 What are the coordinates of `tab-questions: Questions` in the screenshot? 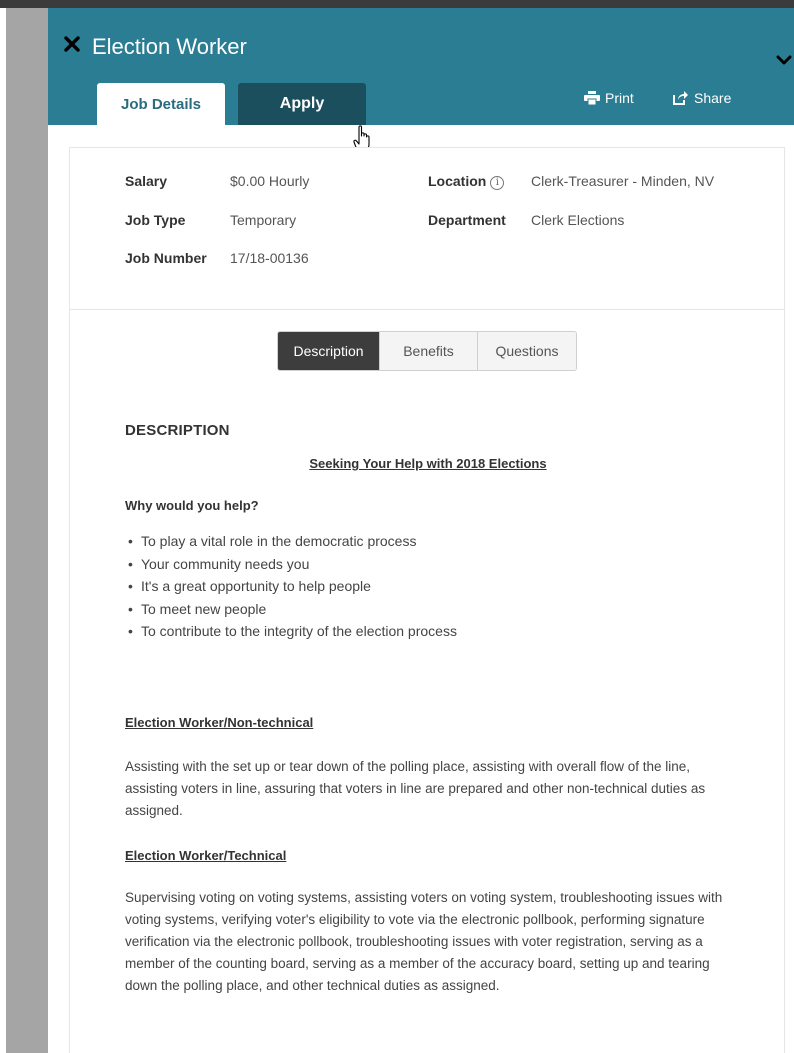 It's located at (526, 351).